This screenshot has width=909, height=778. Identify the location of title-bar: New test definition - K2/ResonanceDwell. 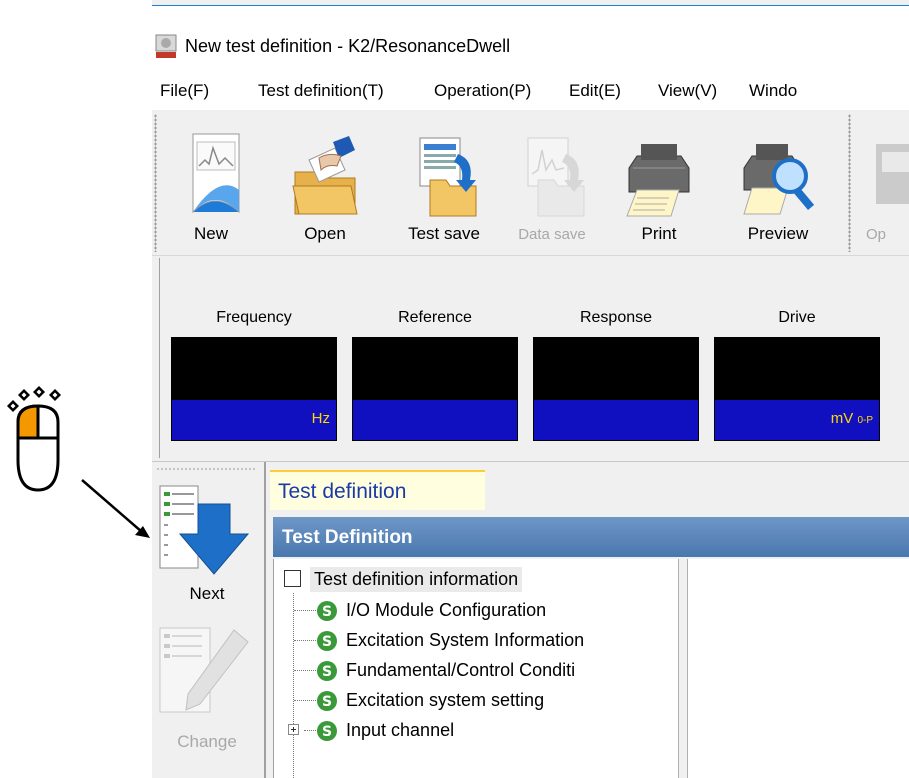
(530, 40).